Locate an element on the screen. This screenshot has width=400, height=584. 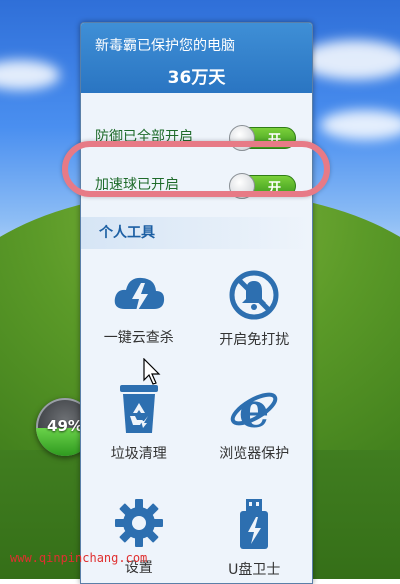
tool-label: 垃圾清理 is located at coordinates (138, 454).